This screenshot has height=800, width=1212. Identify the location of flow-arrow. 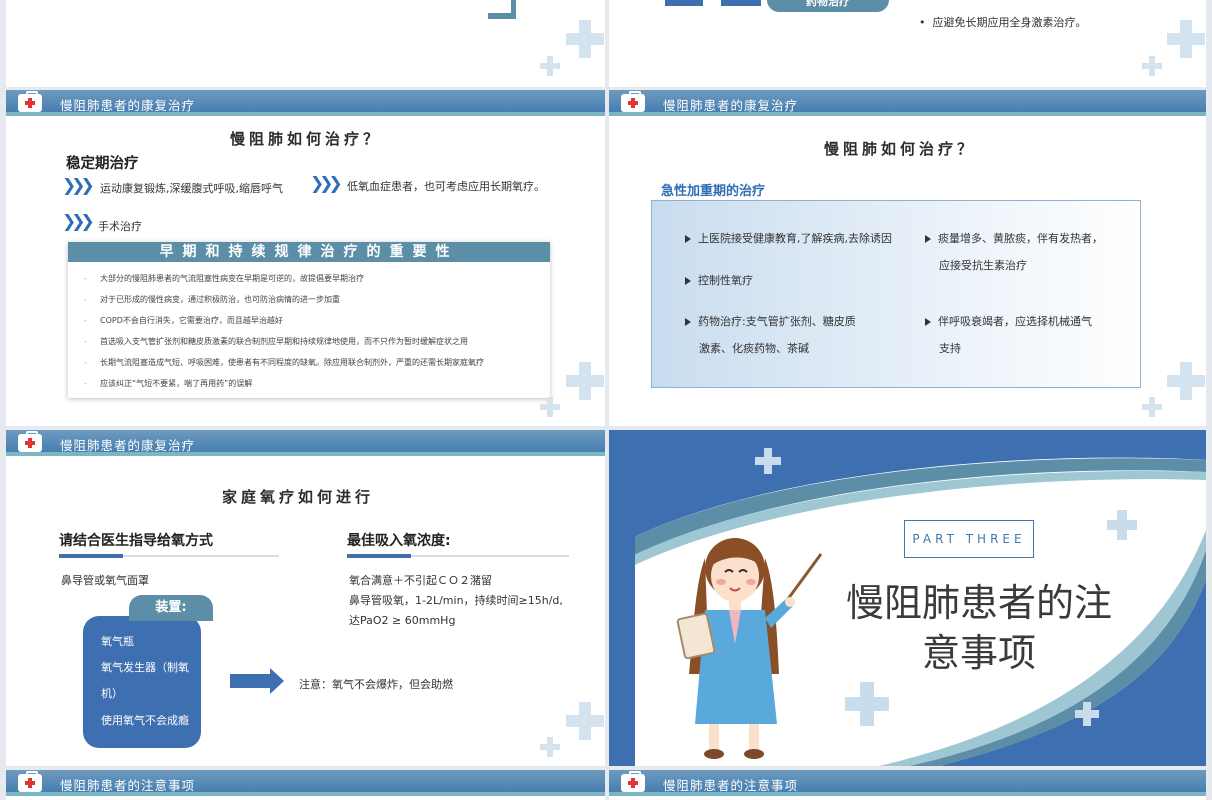
(741, 3).